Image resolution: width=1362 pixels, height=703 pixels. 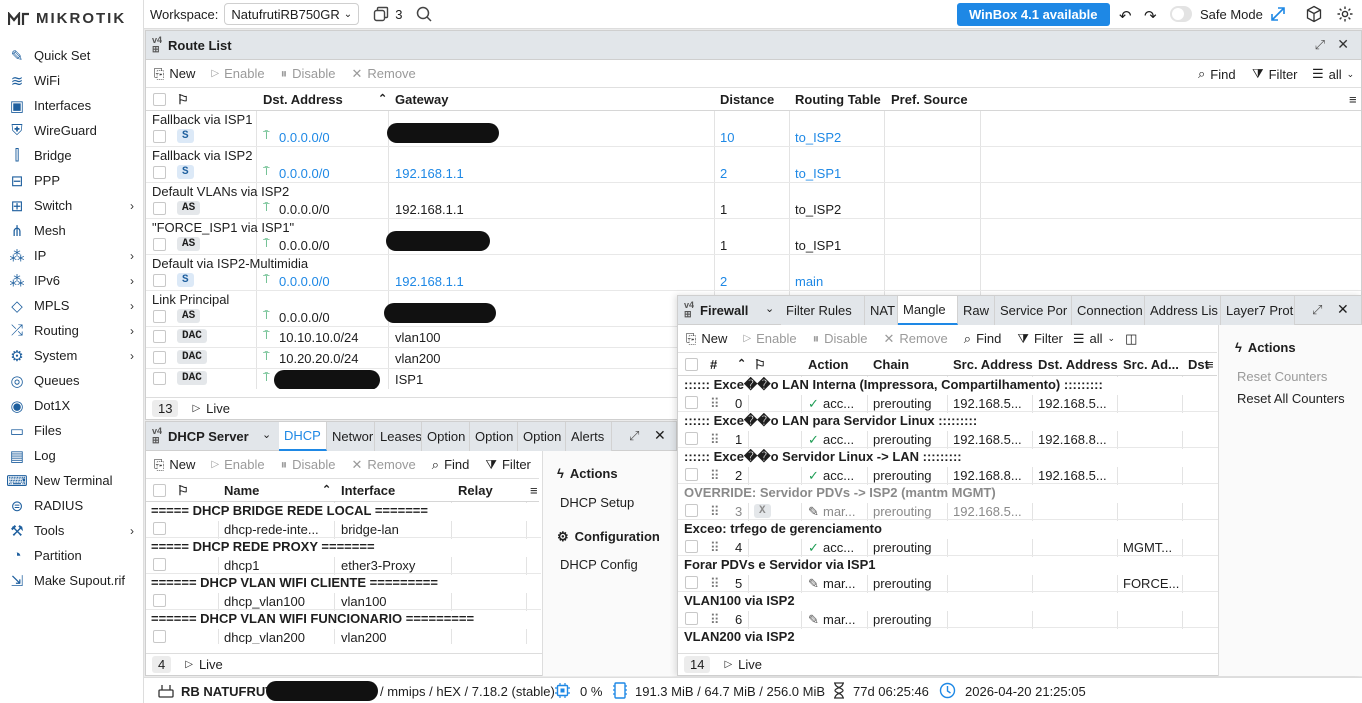 I want to click on sidebar-item-dot1x: ◉ Dot1X, so click(x=72, y=405).